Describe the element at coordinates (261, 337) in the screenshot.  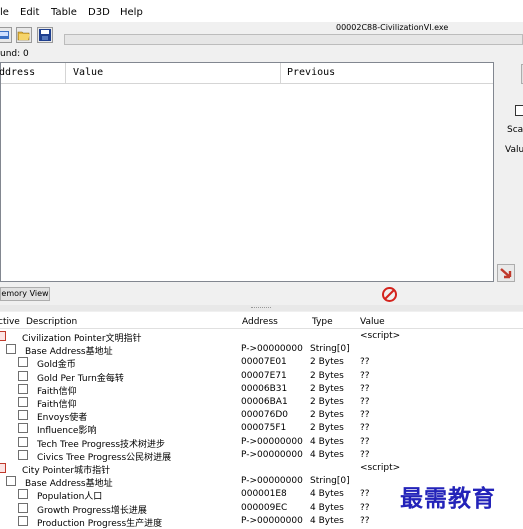
I see `table-row: Civilization Pointer文明指针 <script>` at that location.